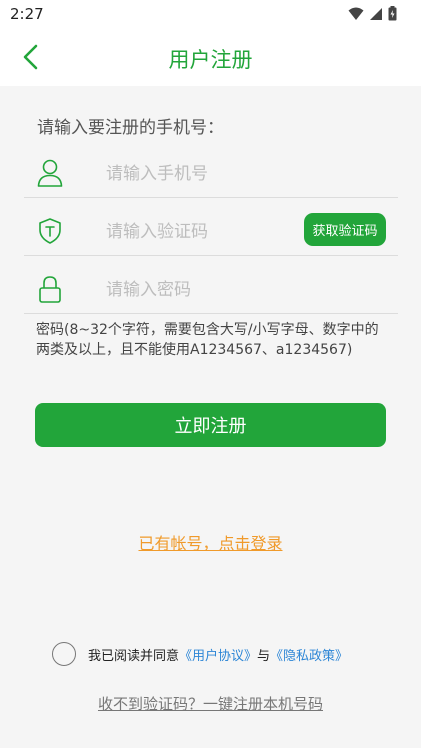  I want to click on lock-icon, so click(50, 289).